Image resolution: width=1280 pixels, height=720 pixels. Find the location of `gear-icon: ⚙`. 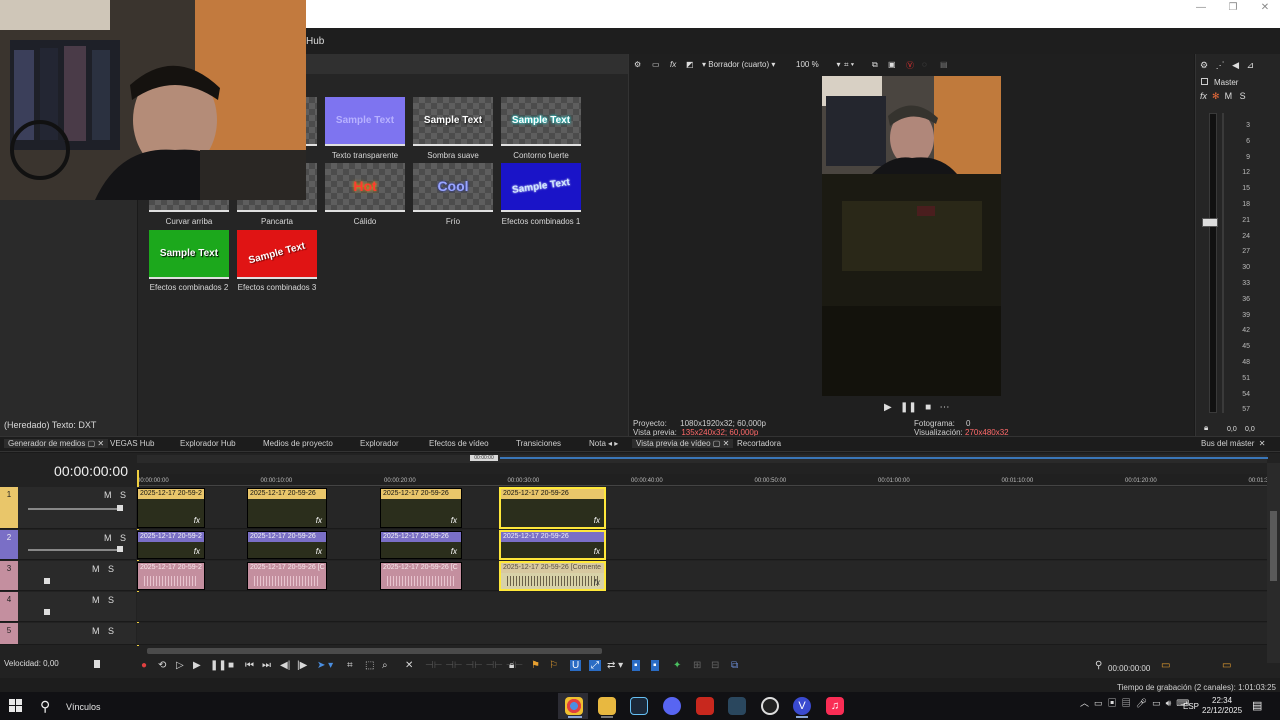

gear-icon: ⚙ is located at coordinates (637, 64).